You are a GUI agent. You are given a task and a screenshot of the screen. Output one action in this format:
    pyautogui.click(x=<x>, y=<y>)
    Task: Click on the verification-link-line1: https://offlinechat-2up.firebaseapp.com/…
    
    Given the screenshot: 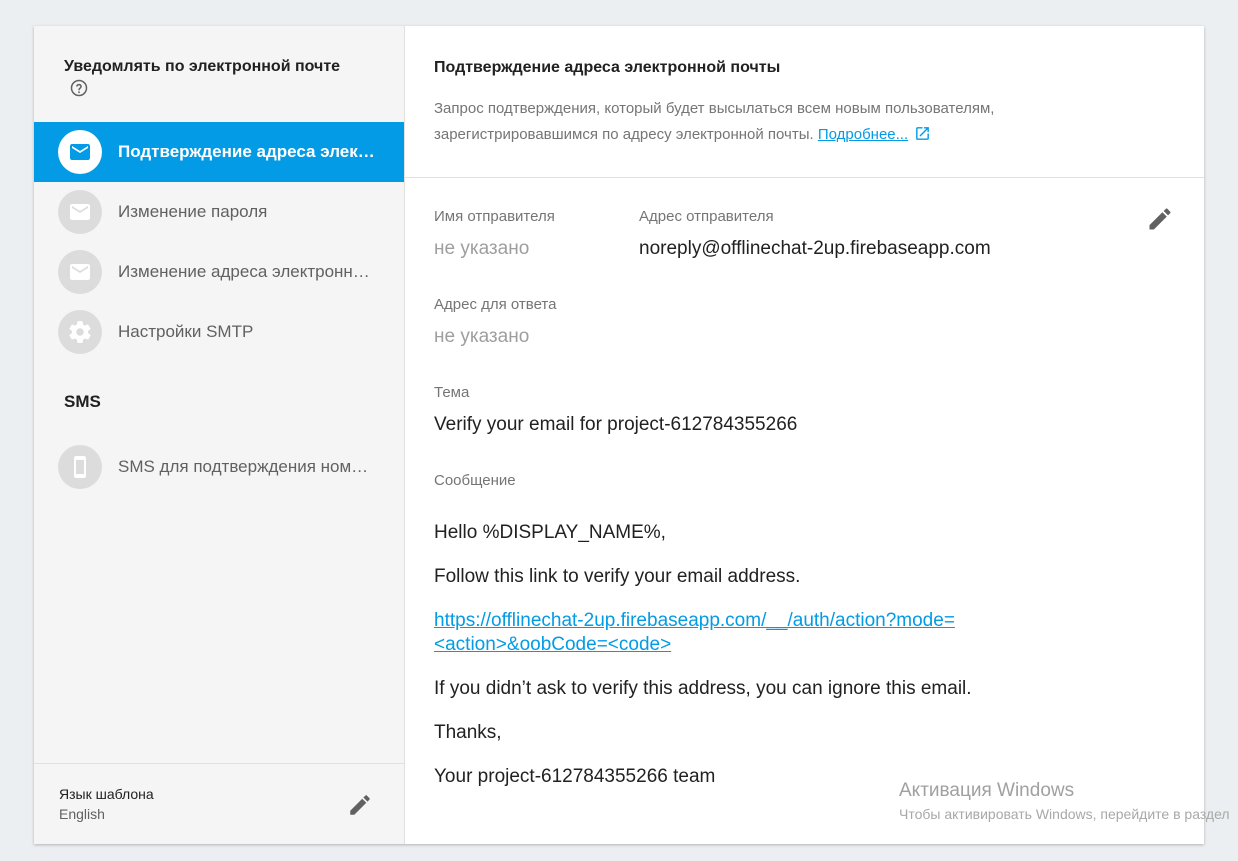 What is the action you would take?
    pyautogui.click(x=694, y=620)
    